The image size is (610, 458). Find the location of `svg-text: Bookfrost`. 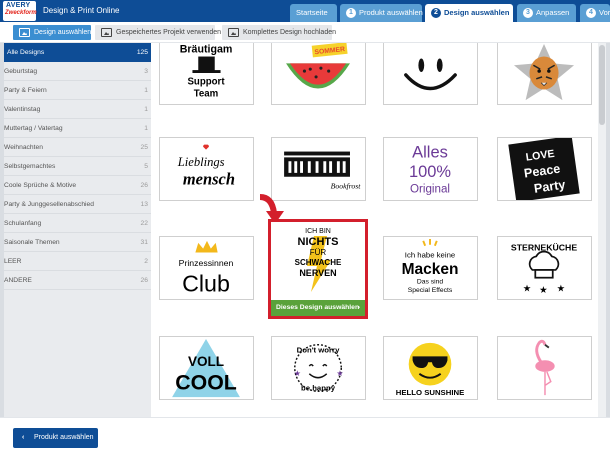

svg-text: Bookfrost is located at coordinates (346, 185).